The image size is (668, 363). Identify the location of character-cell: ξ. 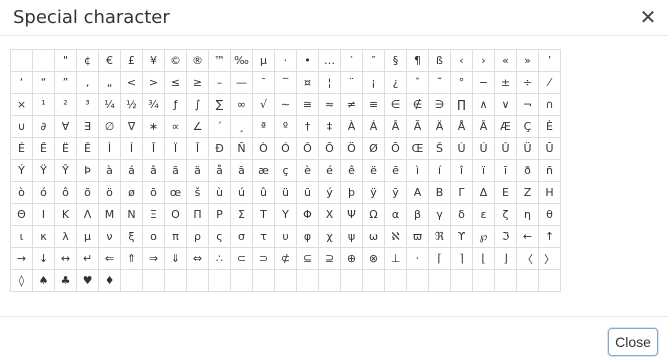
(131, 236).